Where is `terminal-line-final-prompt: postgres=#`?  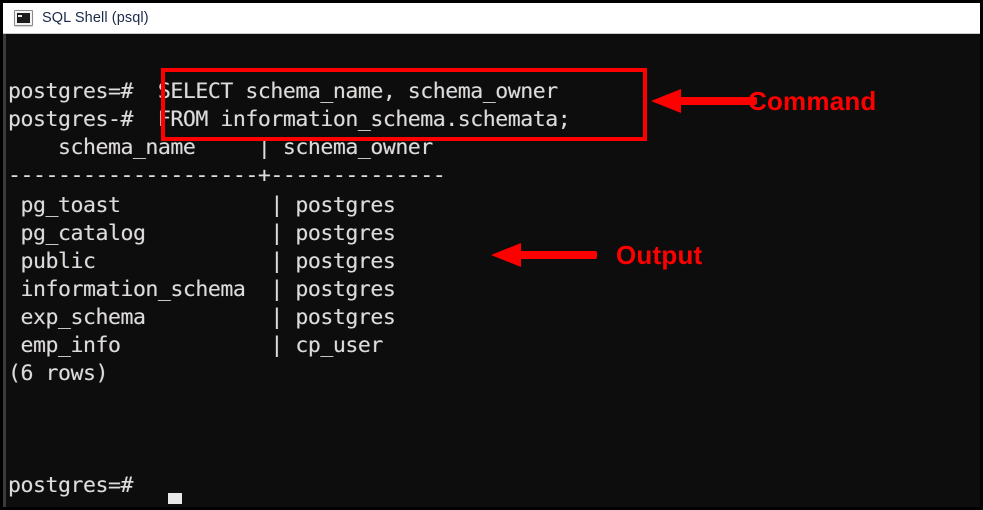
terminal-line-final-prompt: postgres=# is located at coordinates (70, 485).